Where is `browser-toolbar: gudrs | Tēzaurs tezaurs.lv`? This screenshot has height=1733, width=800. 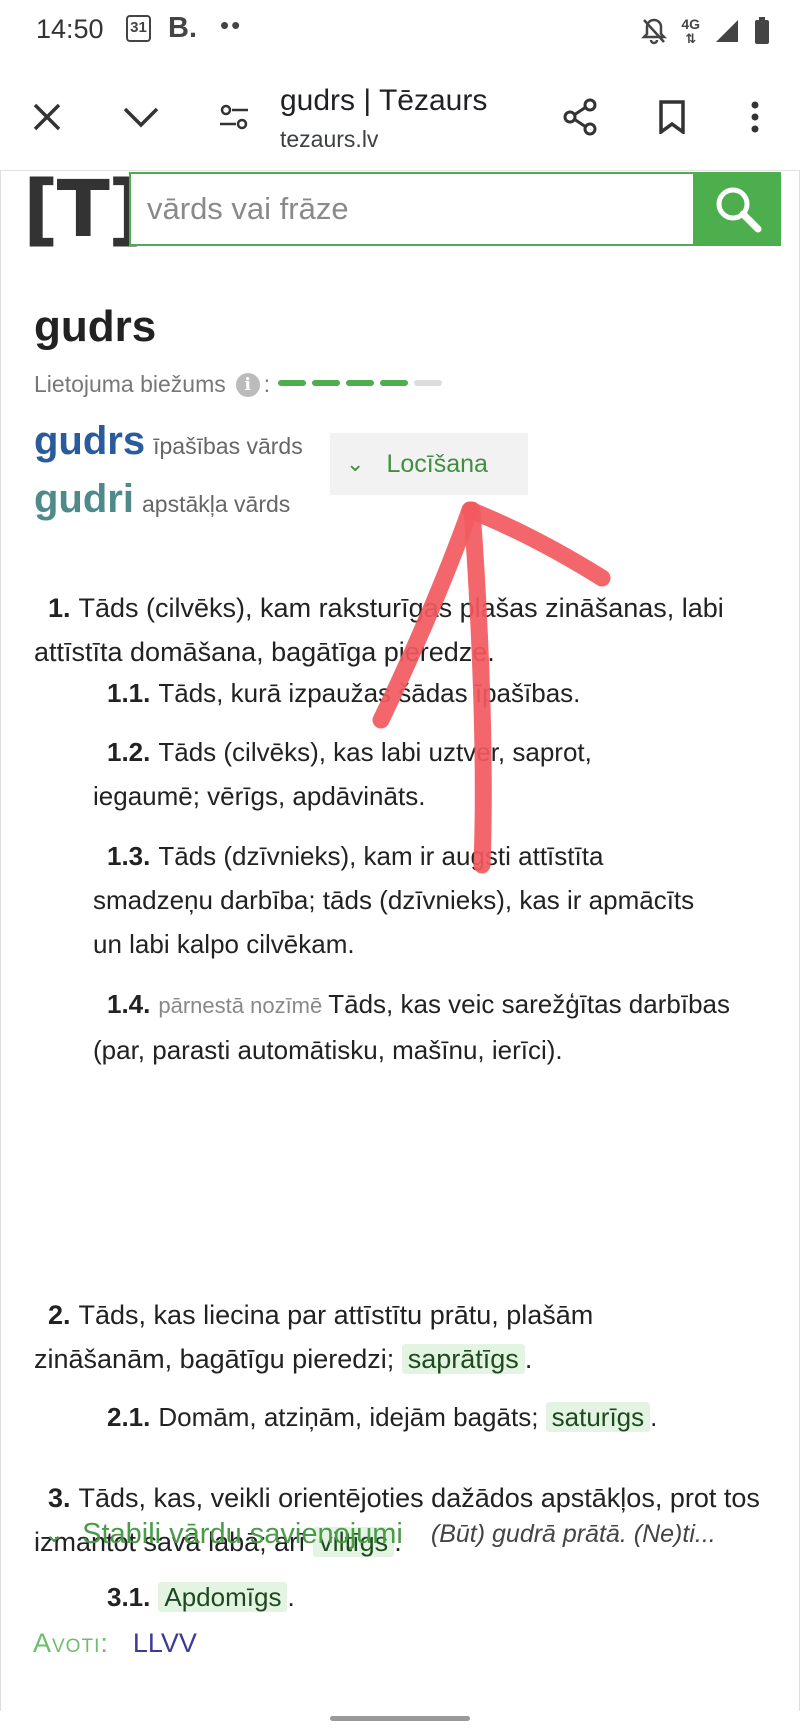
browser-toolbar: gudrs | Tēzaurs tezaurs.lv is located at coordinates (400, 117).